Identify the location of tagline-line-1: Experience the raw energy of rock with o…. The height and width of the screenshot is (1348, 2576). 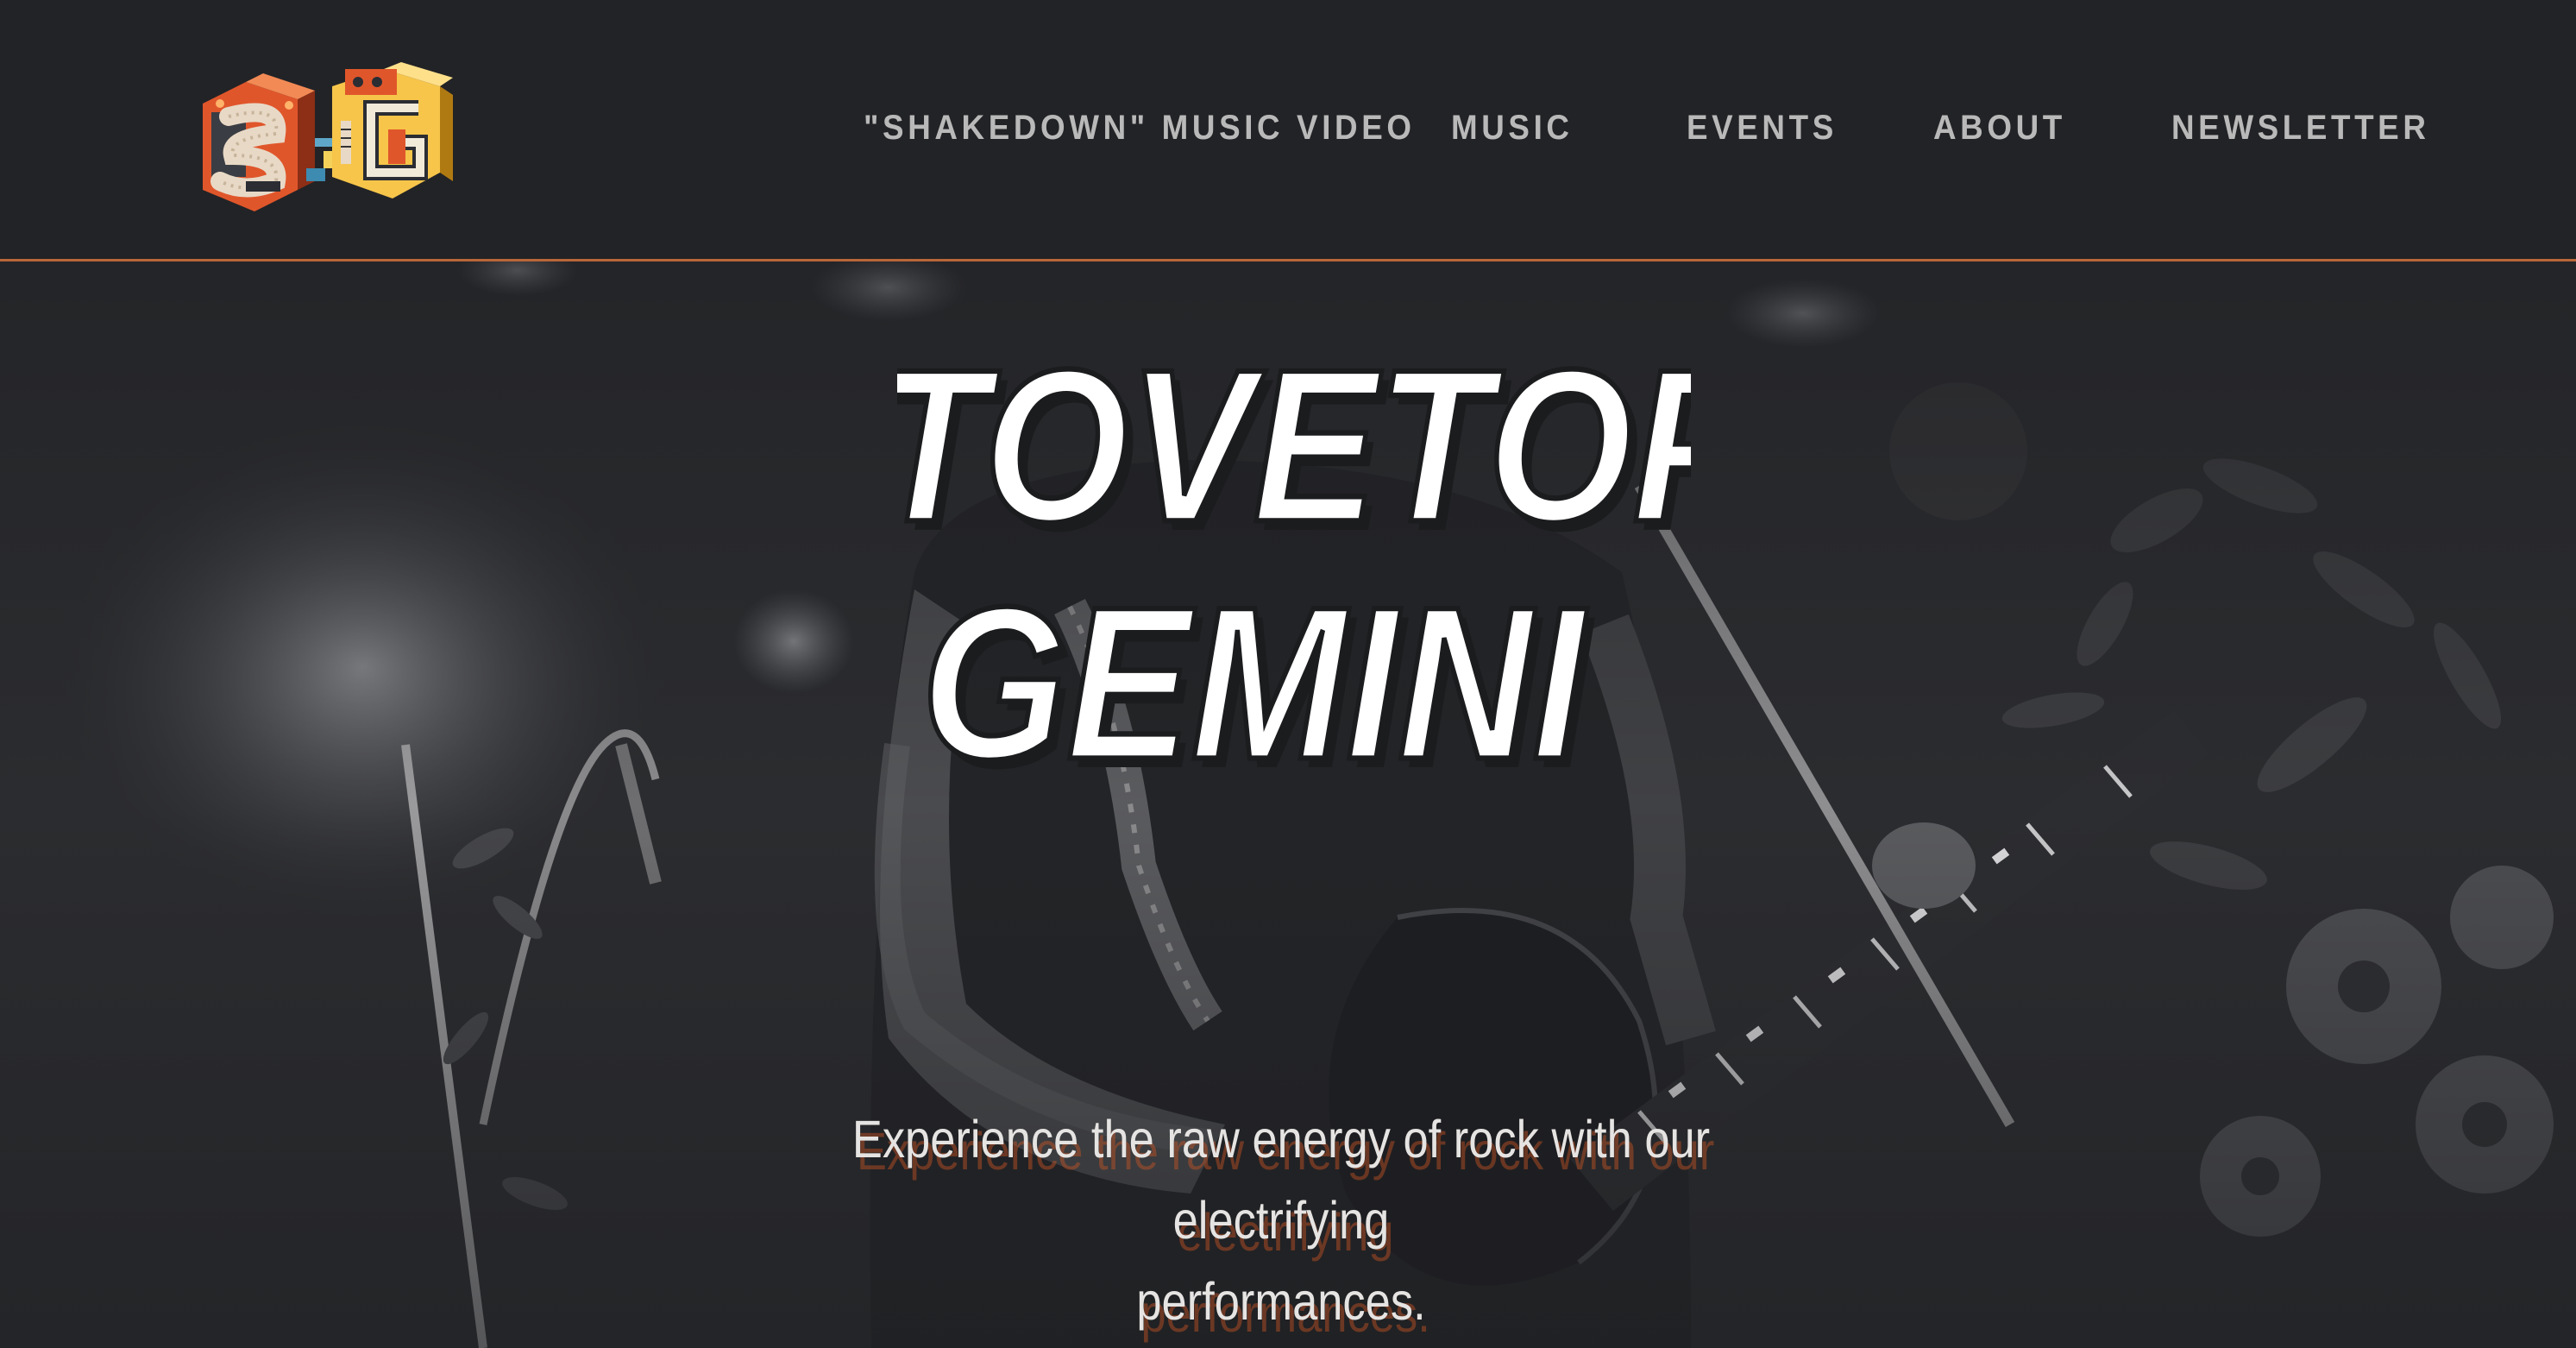
(1281, 1180).